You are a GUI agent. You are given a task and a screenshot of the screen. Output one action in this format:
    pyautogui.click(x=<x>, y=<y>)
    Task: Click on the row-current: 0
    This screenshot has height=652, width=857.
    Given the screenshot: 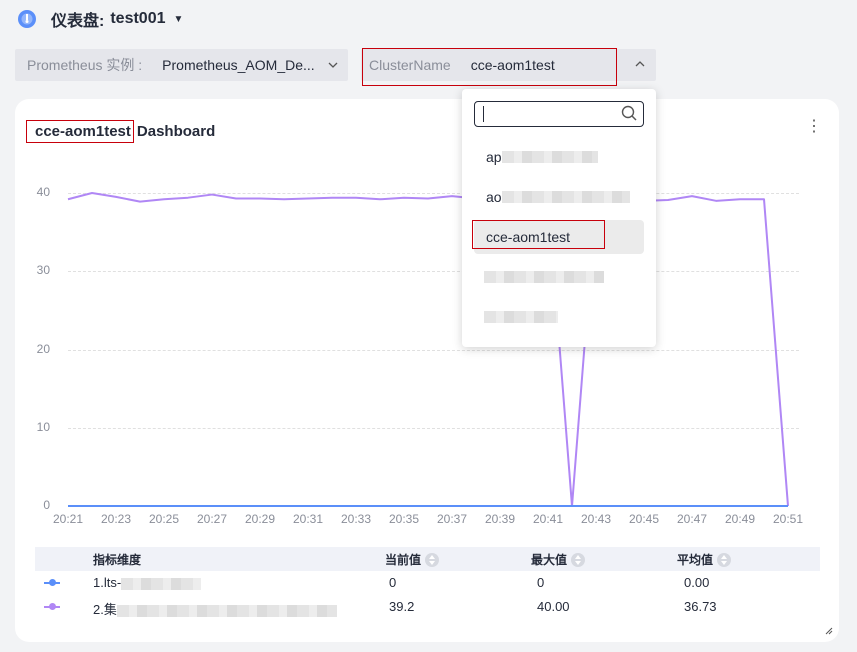 What is the action you would take?
    pyautogui.click(x=393, y=582)
    